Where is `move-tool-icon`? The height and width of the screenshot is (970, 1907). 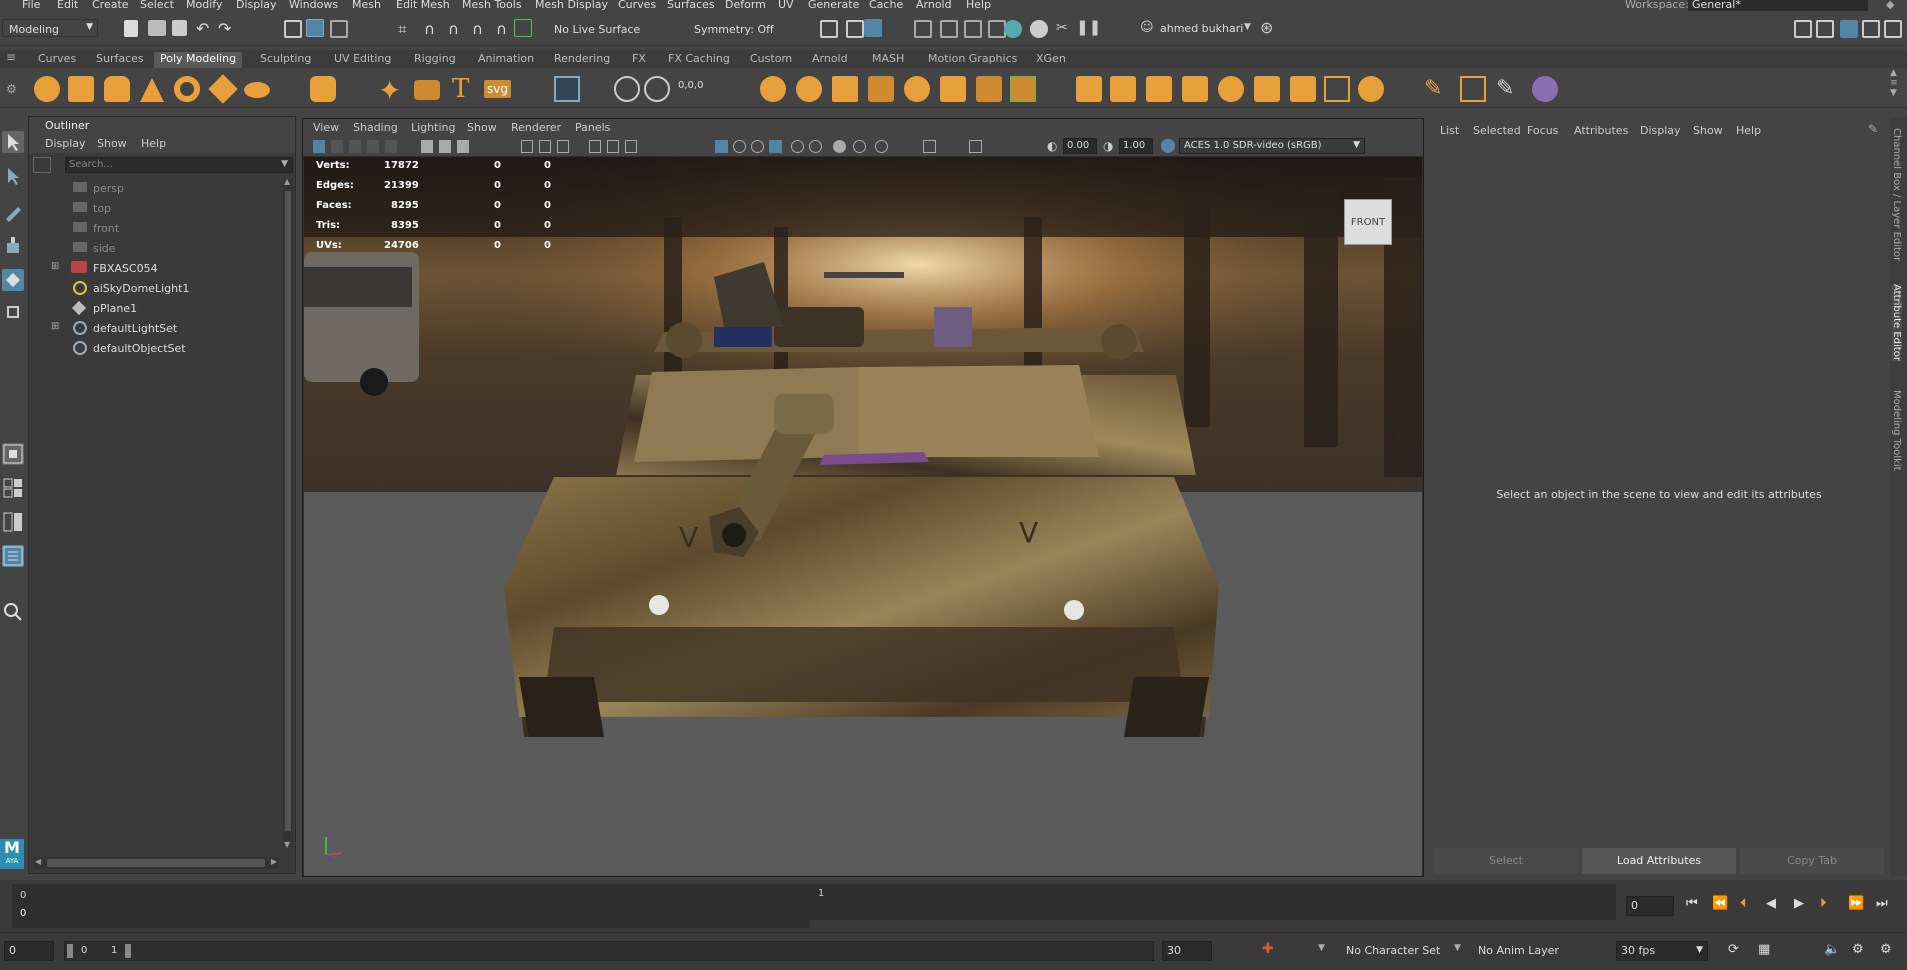 move-tool-icon is located at coordinates (13, 246).